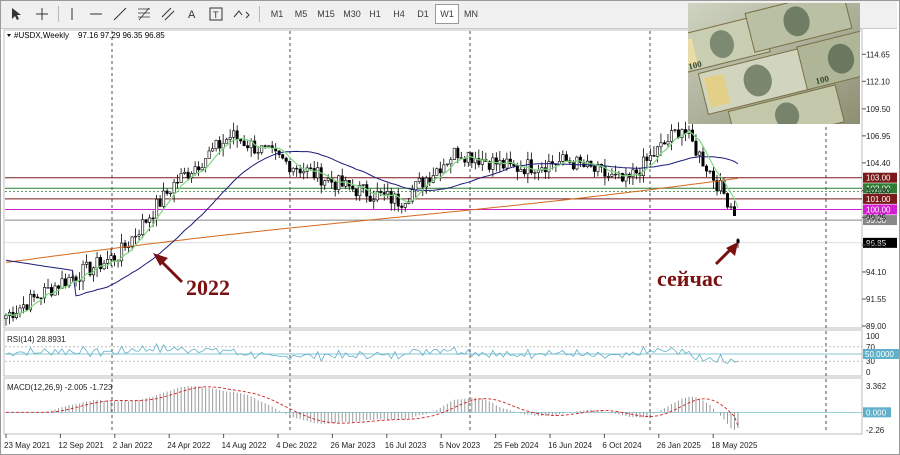  I want to click on price-axis-label: 99.25, so click(876, 217).